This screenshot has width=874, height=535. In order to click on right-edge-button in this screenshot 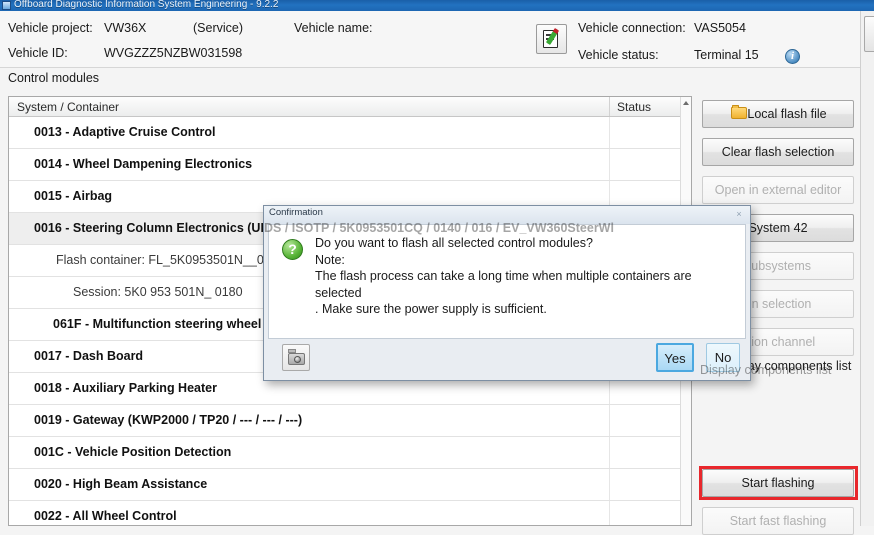, I will do `click(869, 34)`.